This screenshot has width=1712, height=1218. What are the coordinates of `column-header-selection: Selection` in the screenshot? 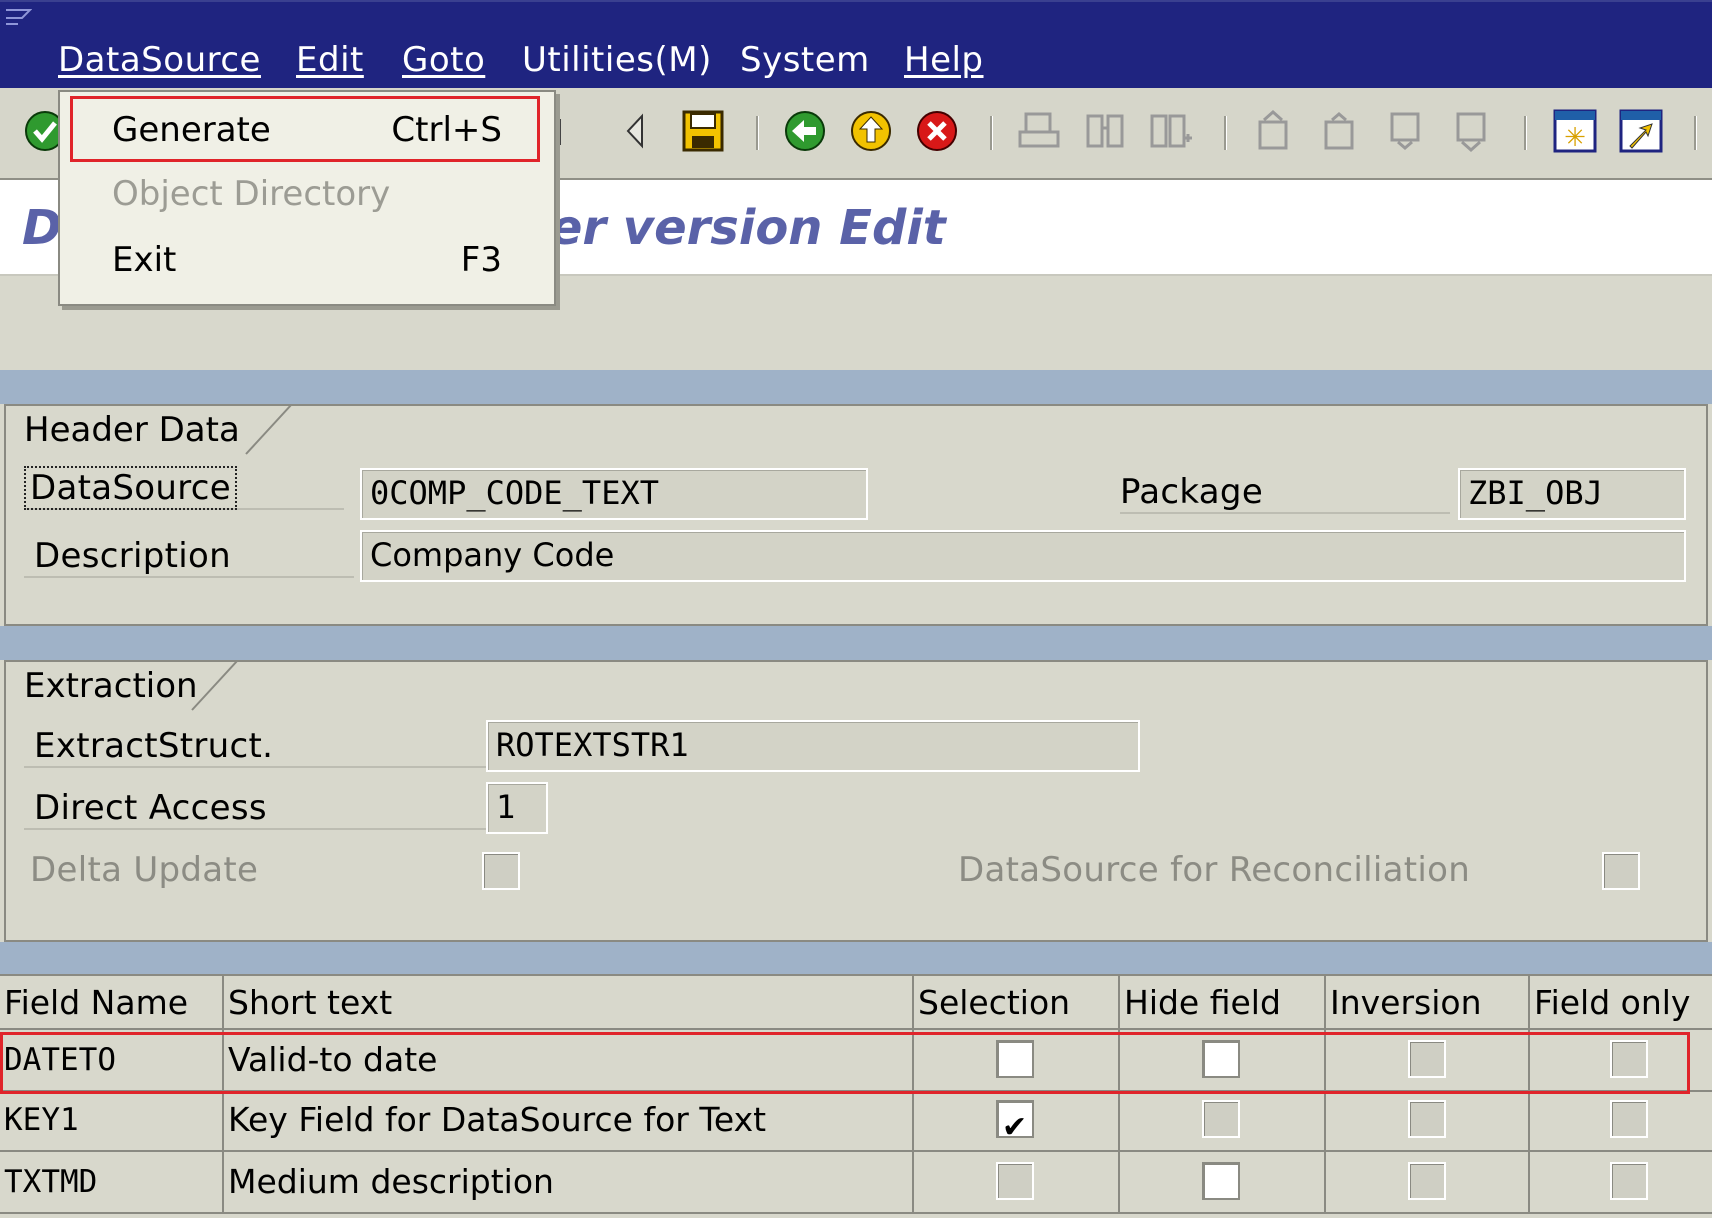 It's located at (1017, 1001).